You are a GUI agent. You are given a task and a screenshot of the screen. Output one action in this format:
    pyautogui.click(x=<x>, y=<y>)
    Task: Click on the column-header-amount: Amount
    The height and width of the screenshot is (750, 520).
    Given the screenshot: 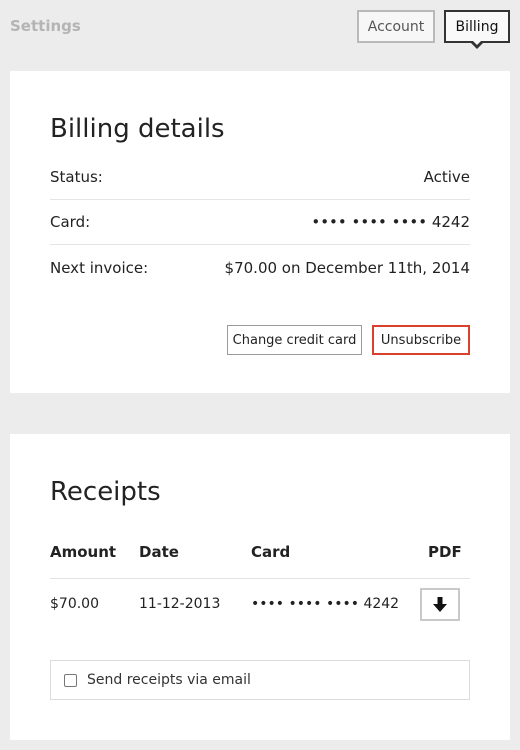 What is the action you would take?
    pyautogui.click(x=83, y=552)
    